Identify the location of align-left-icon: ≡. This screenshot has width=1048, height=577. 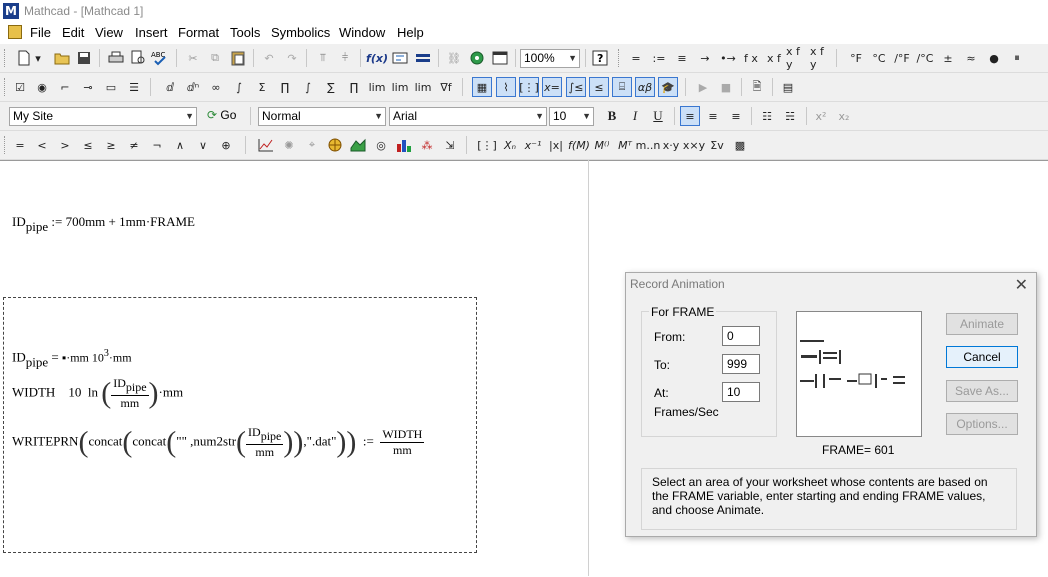
(690, 116).